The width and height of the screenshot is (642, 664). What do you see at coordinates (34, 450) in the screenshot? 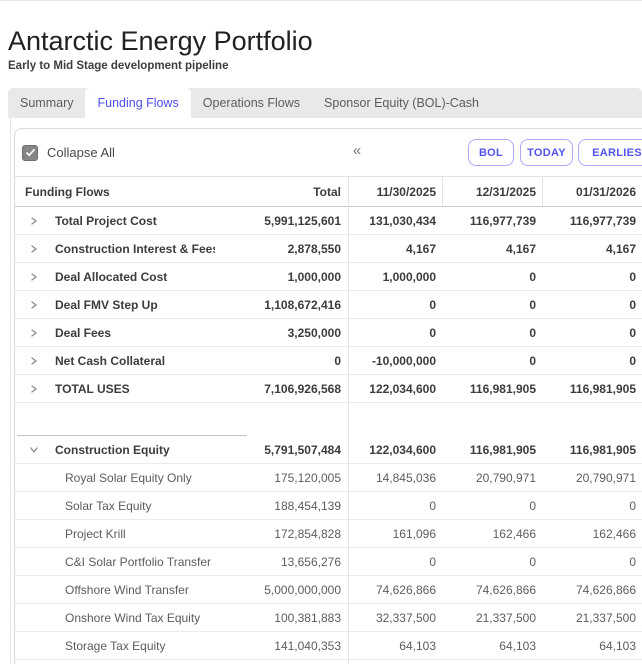
I see `collapse-chevron-icon` at bounding box center [34, 450].